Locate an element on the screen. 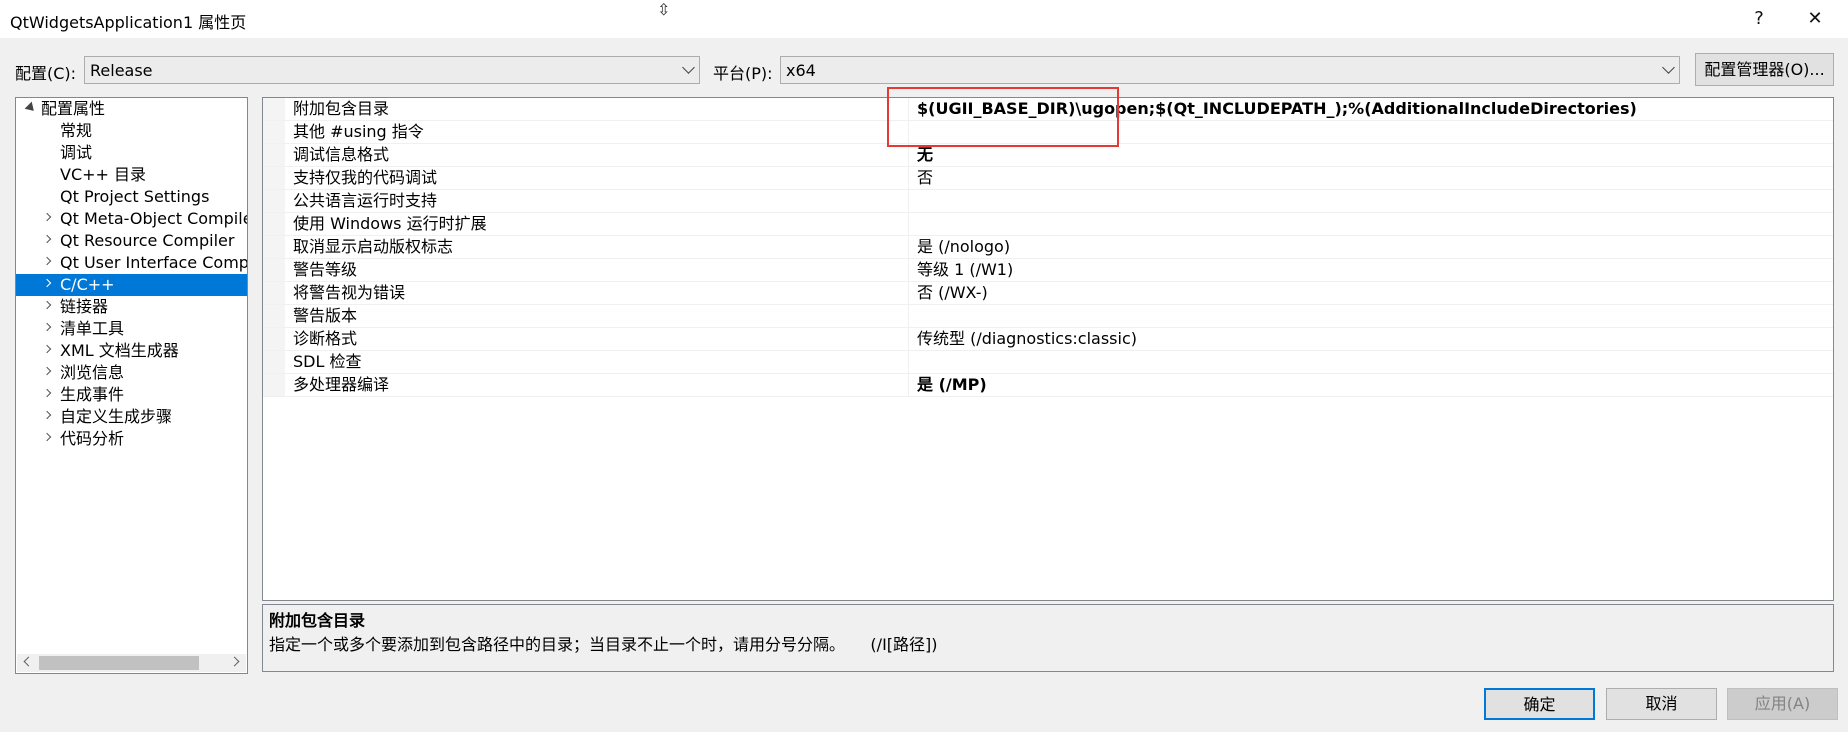  grid-row: SDL 检查 is located at coordinates (1048, 362).